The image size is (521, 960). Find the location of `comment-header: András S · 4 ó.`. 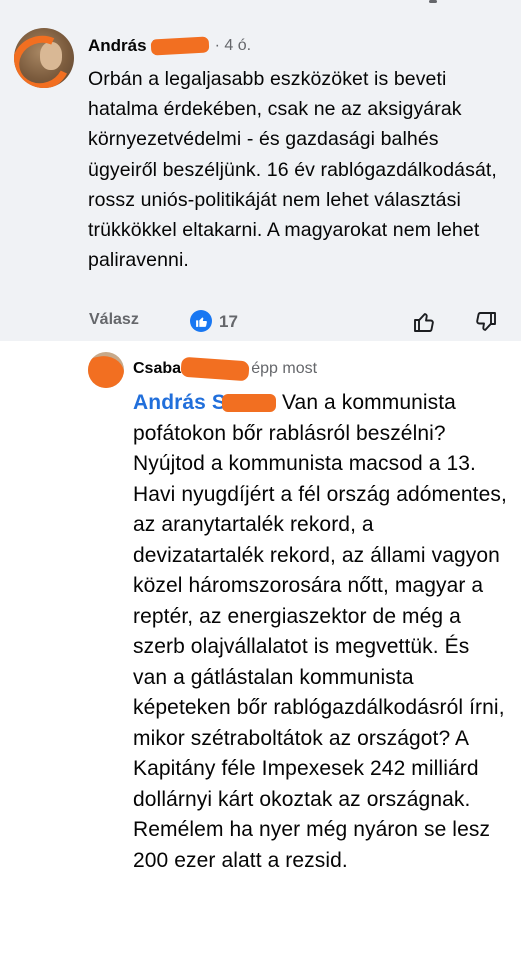

comment-header: András S · 4 ó. is located at coordinates (169, 46).